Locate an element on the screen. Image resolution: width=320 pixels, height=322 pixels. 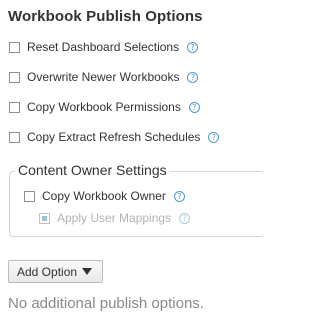
option-label: Copy Workbook Permissions is located at coordinates (104, 107).